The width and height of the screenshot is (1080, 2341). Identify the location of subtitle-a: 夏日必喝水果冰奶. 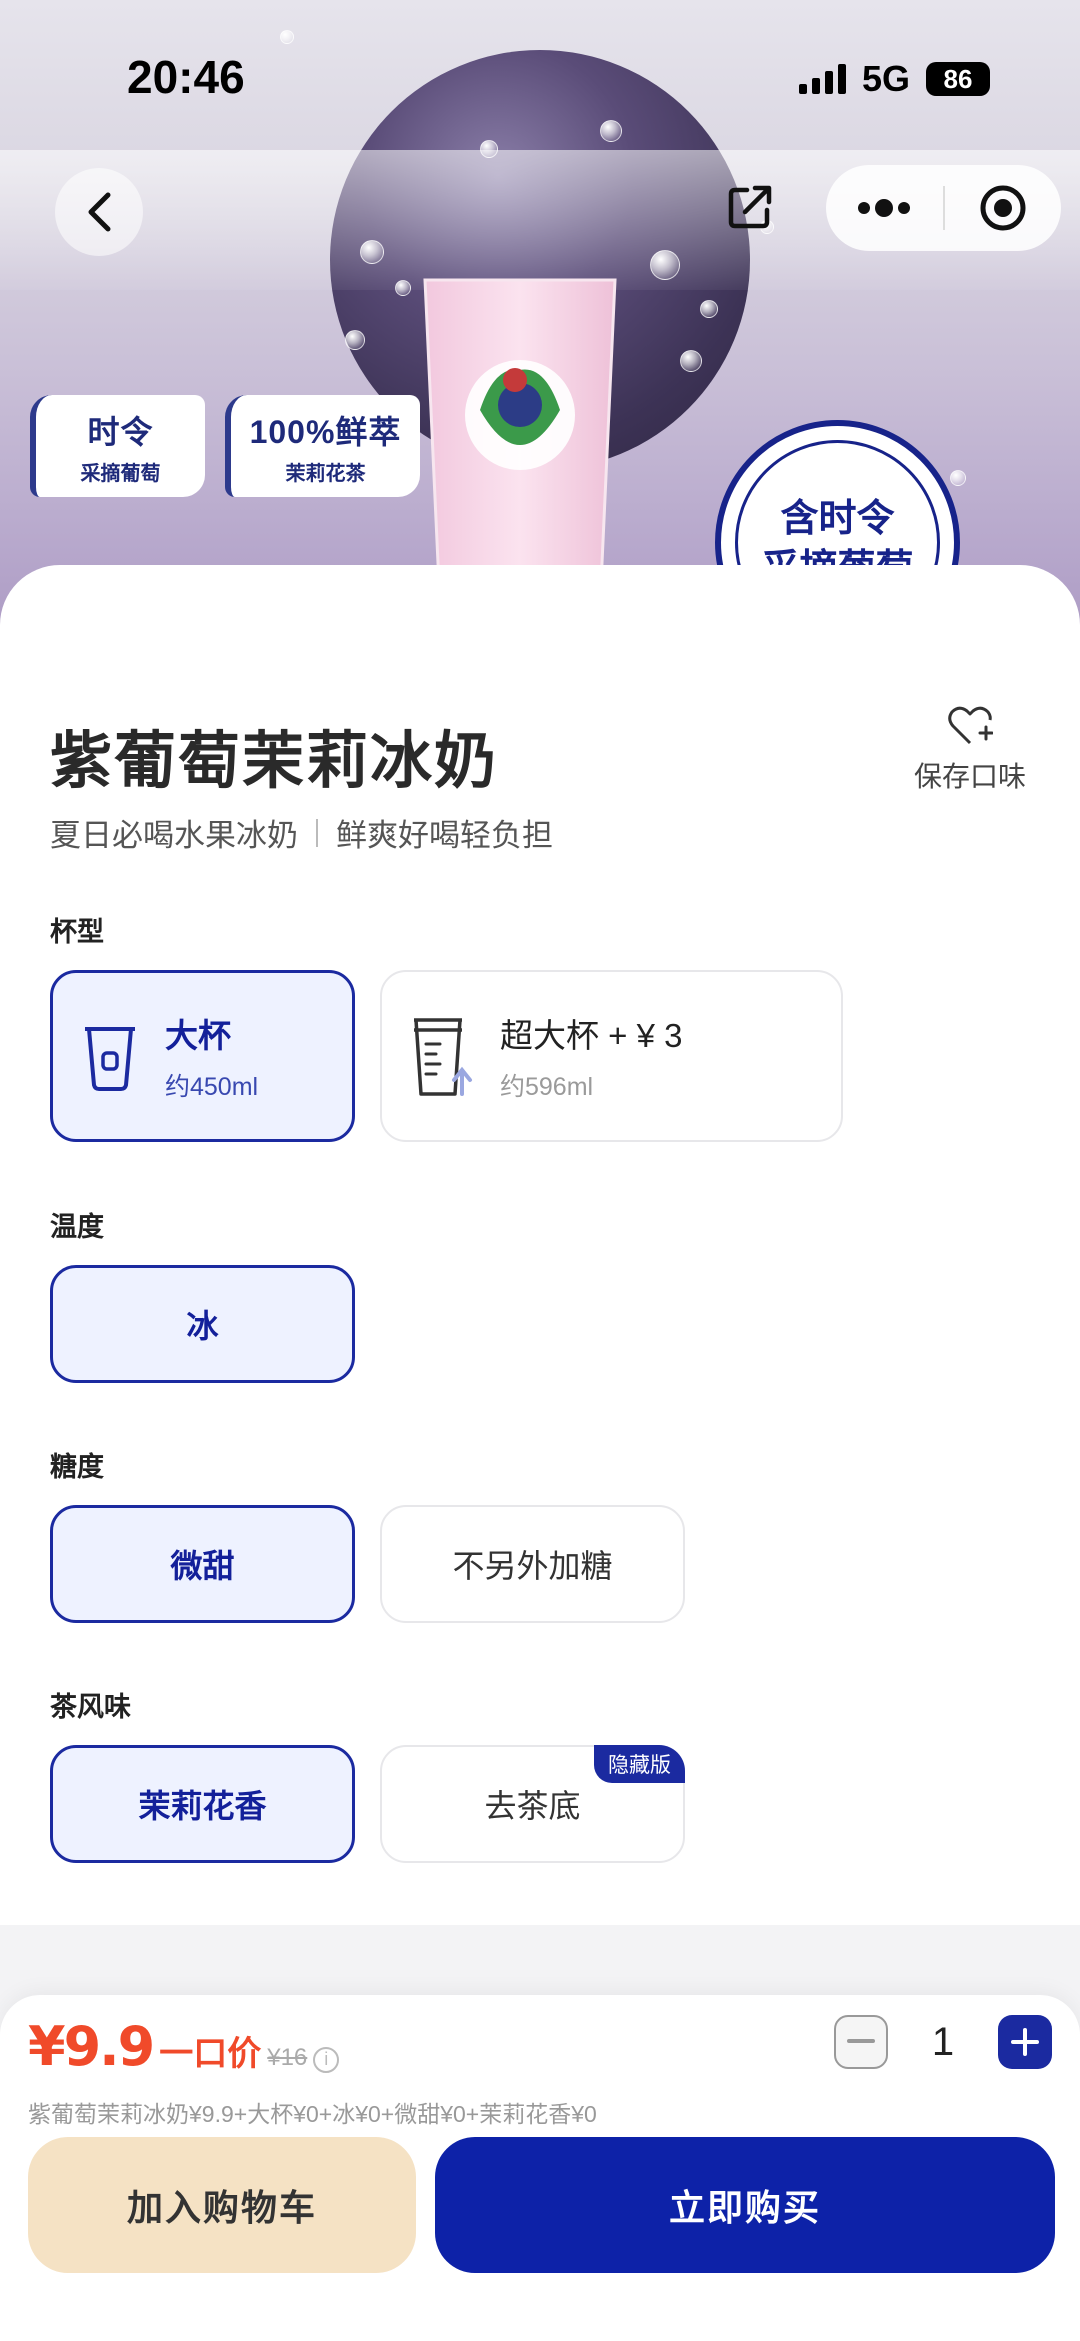
(174, 835).